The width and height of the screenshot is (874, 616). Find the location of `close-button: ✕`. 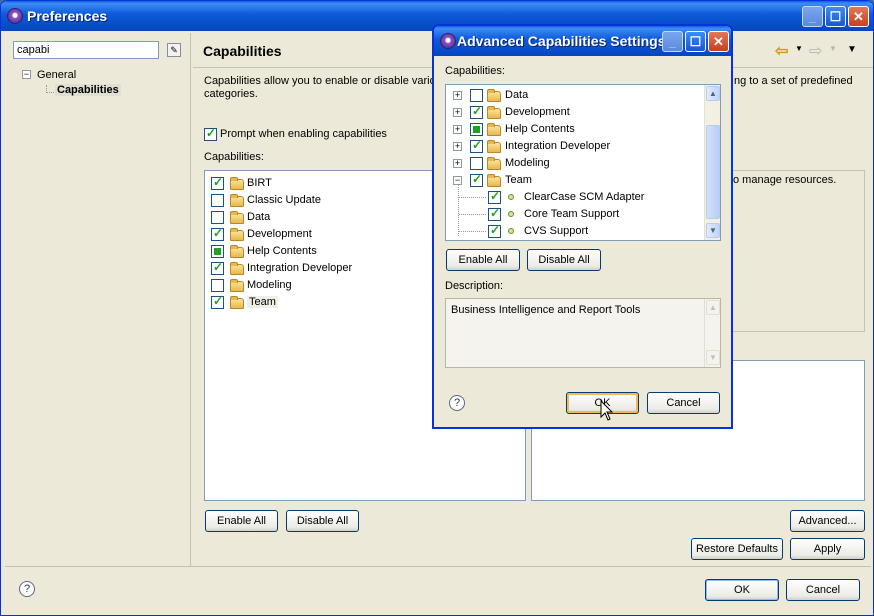

close-button: ✕ is located at coordinates (858, 16).